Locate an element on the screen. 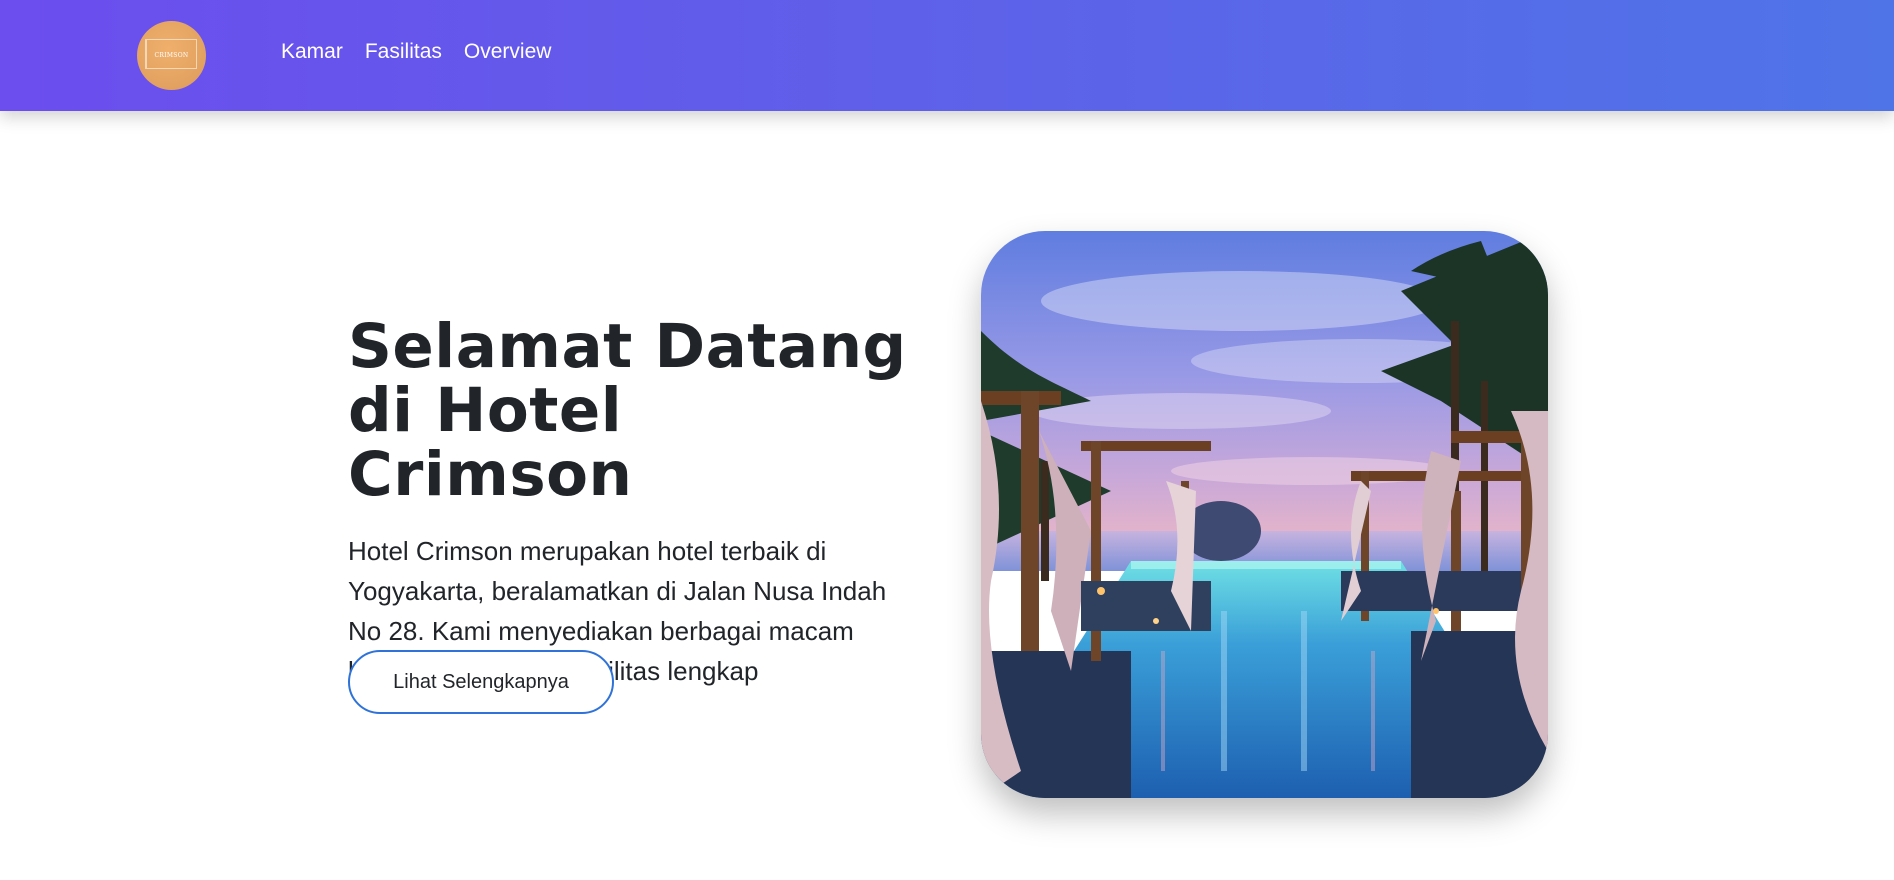 Image resolution: width=1894 pixels, height=880 pixels. main-nav: Kamar Fasilitas Overview is located at coordinates (416, 52).